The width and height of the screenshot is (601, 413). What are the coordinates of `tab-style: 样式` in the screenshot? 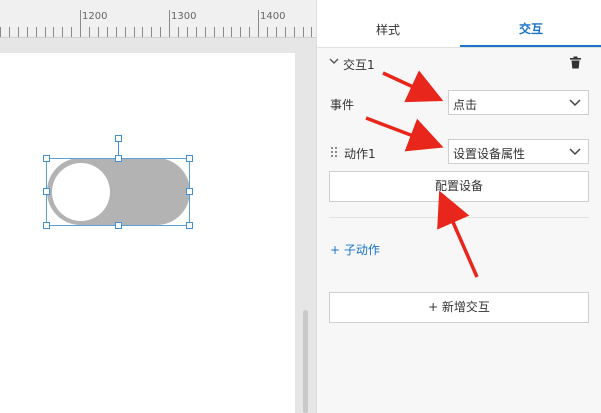 It's located at (388, 23).